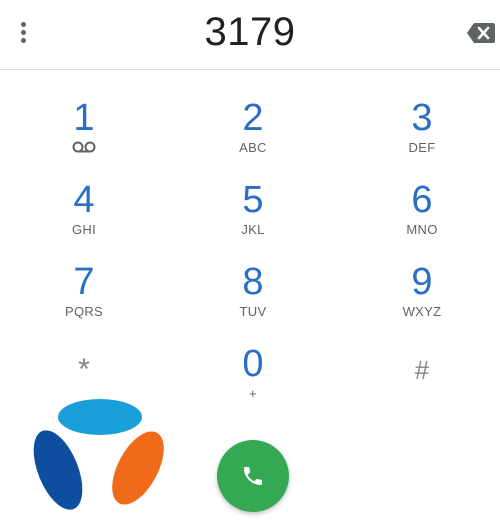 This screenshot has width=500, height=530. I want to click on key-digit: 0, so click(253, 364).